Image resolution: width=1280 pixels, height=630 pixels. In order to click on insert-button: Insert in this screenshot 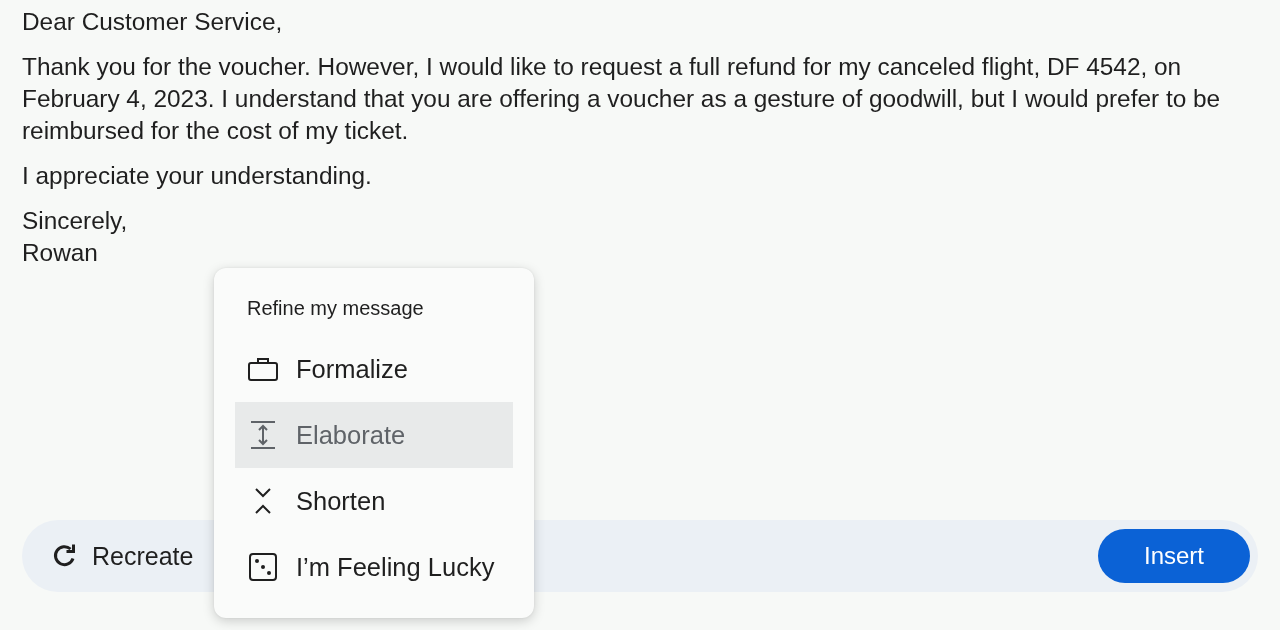, I will do `click(1174, 556)`.